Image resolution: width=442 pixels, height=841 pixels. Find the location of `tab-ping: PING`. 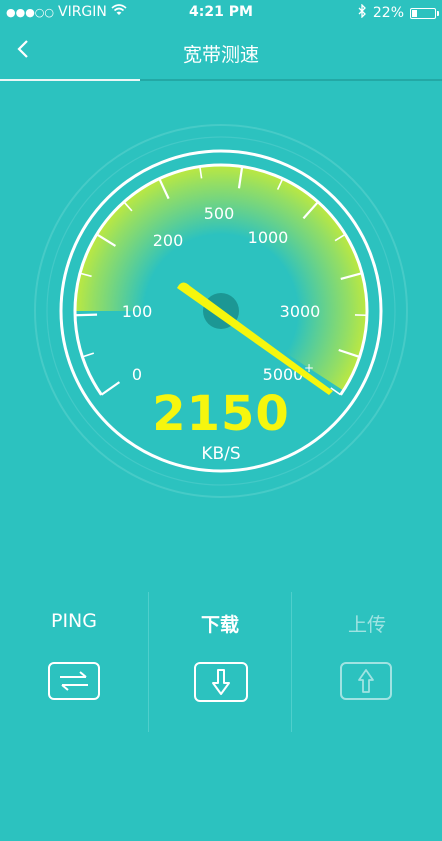

tab-ping: PING is located at coordinates (74, 662).